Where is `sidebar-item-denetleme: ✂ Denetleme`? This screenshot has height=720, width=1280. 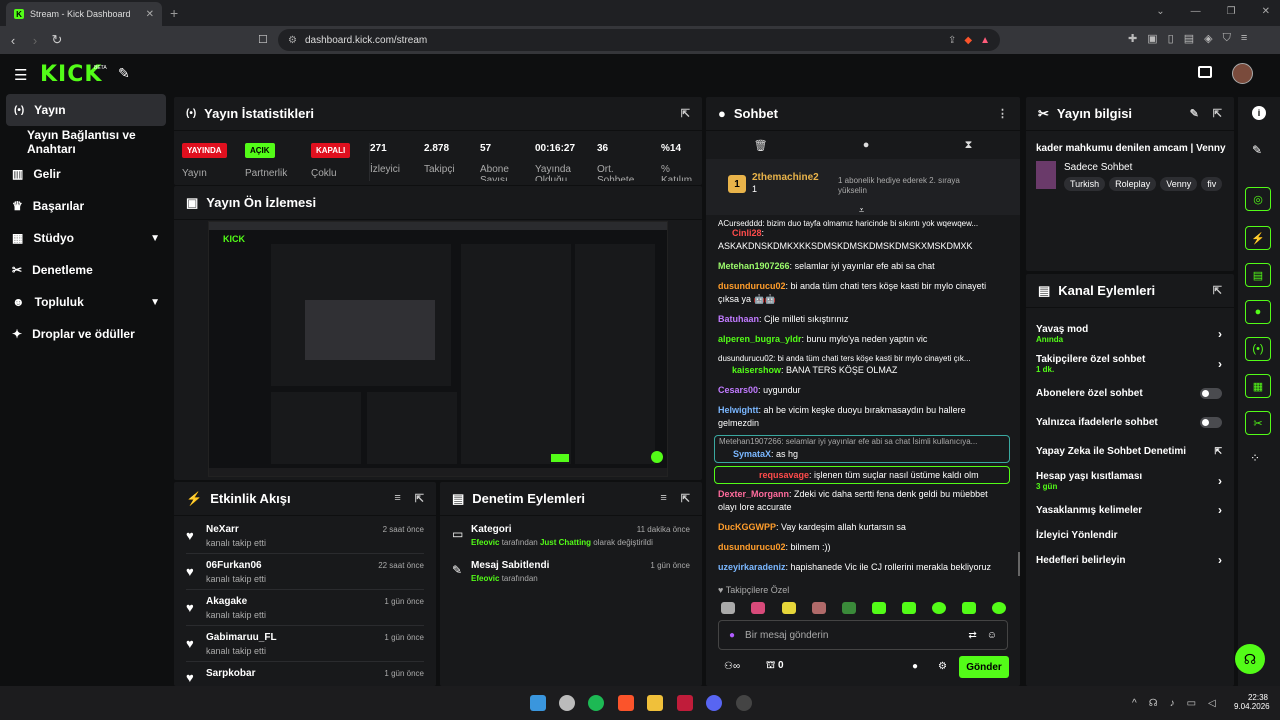 sidebar-item-denetleme: ✂ Denetleme is located at coordinates (86, 270).